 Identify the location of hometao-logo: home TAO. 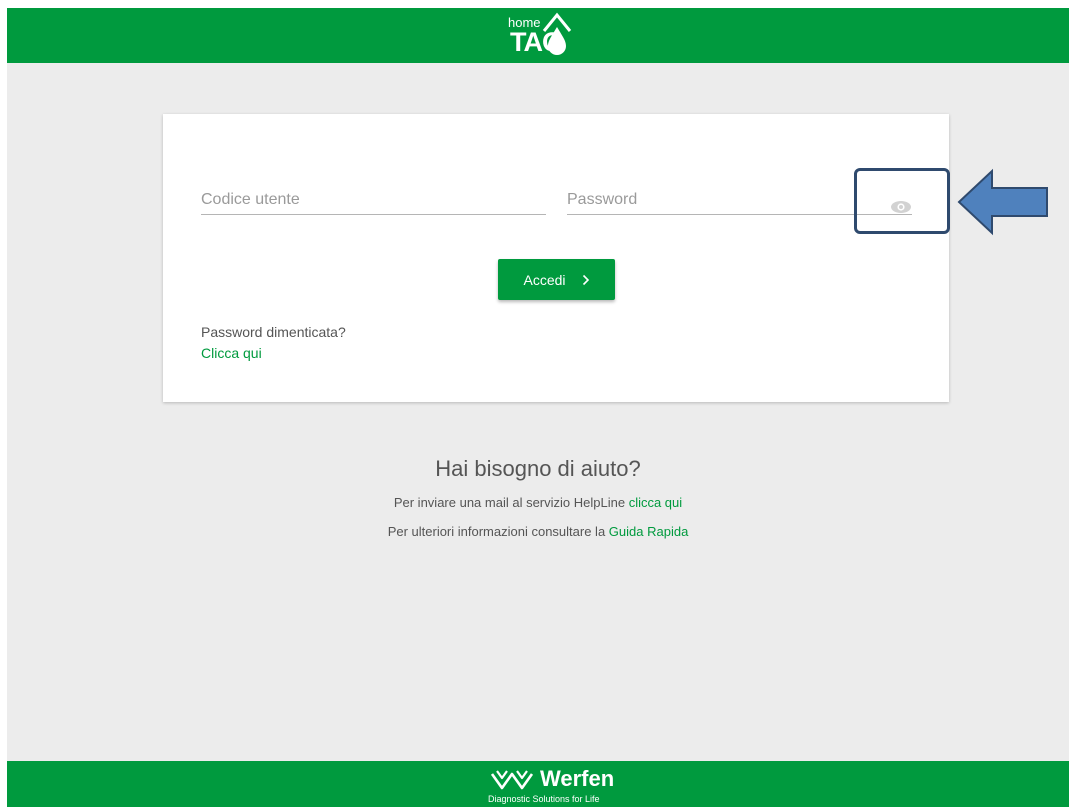
(538, 36).